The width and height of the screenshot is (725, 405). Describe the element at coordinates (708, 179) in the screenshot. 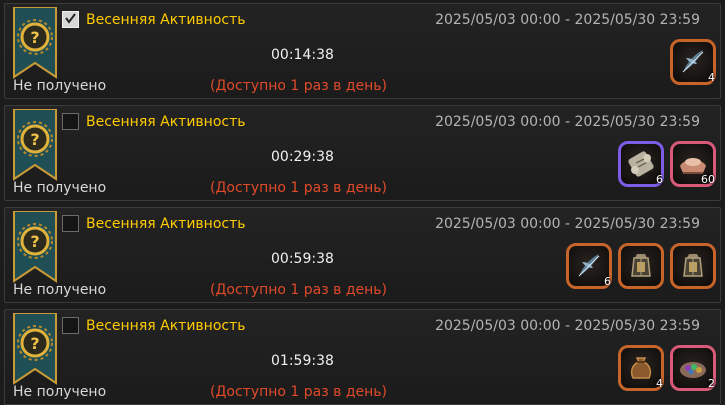

I see `reward-quantity: 60` at that location.